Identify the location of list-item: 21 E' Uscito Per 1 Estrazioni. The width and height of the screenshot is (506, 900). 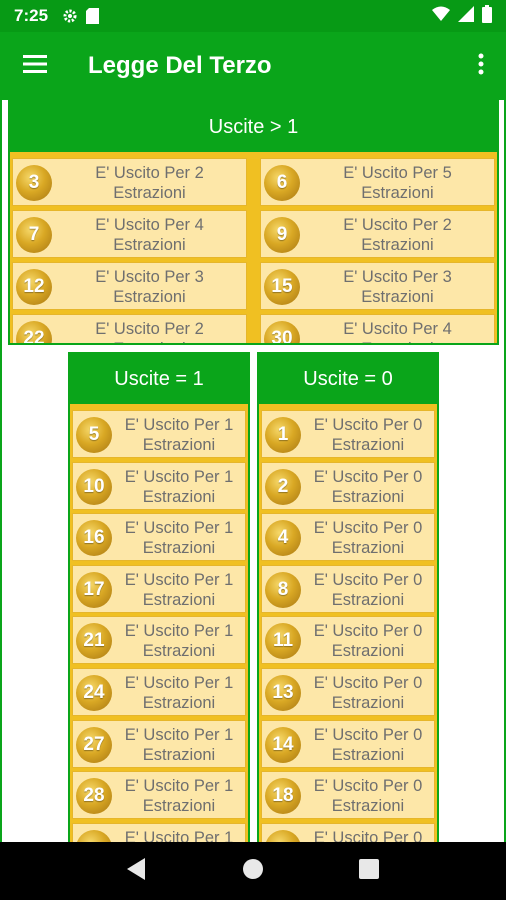
(159, 640).